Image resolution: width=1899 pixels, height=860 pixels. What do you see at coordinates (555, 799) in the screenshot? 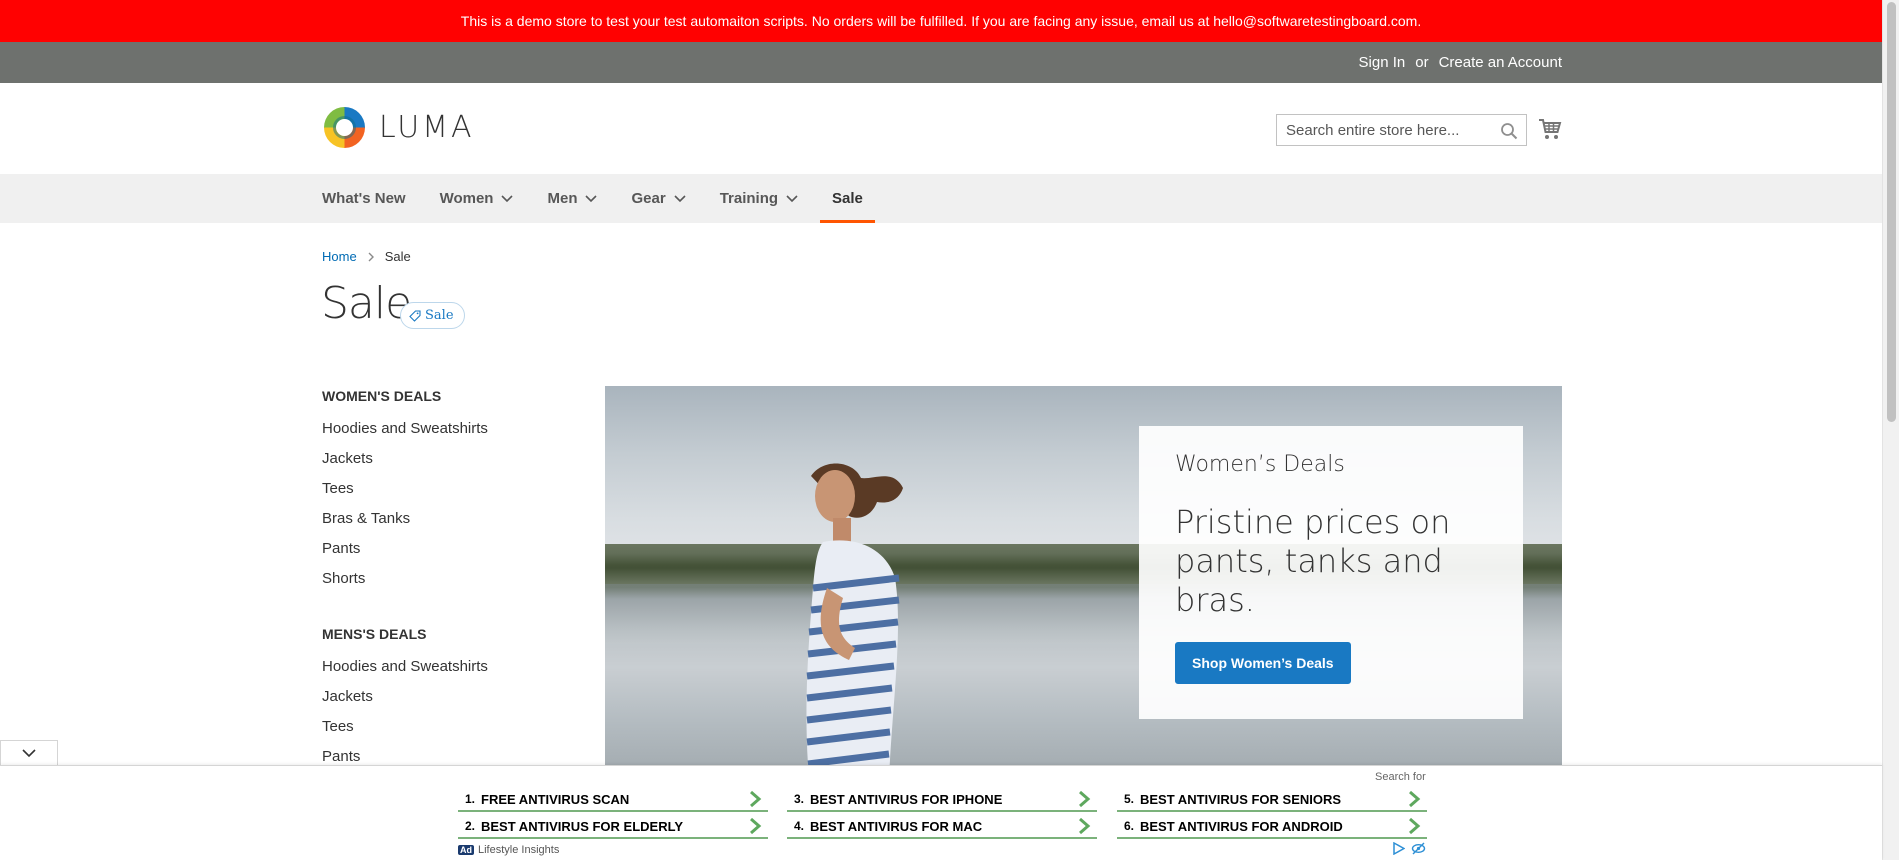
I see `ad-item-text: FREE ANTIVIRUS SCAN` at bounding box center [555, 799].